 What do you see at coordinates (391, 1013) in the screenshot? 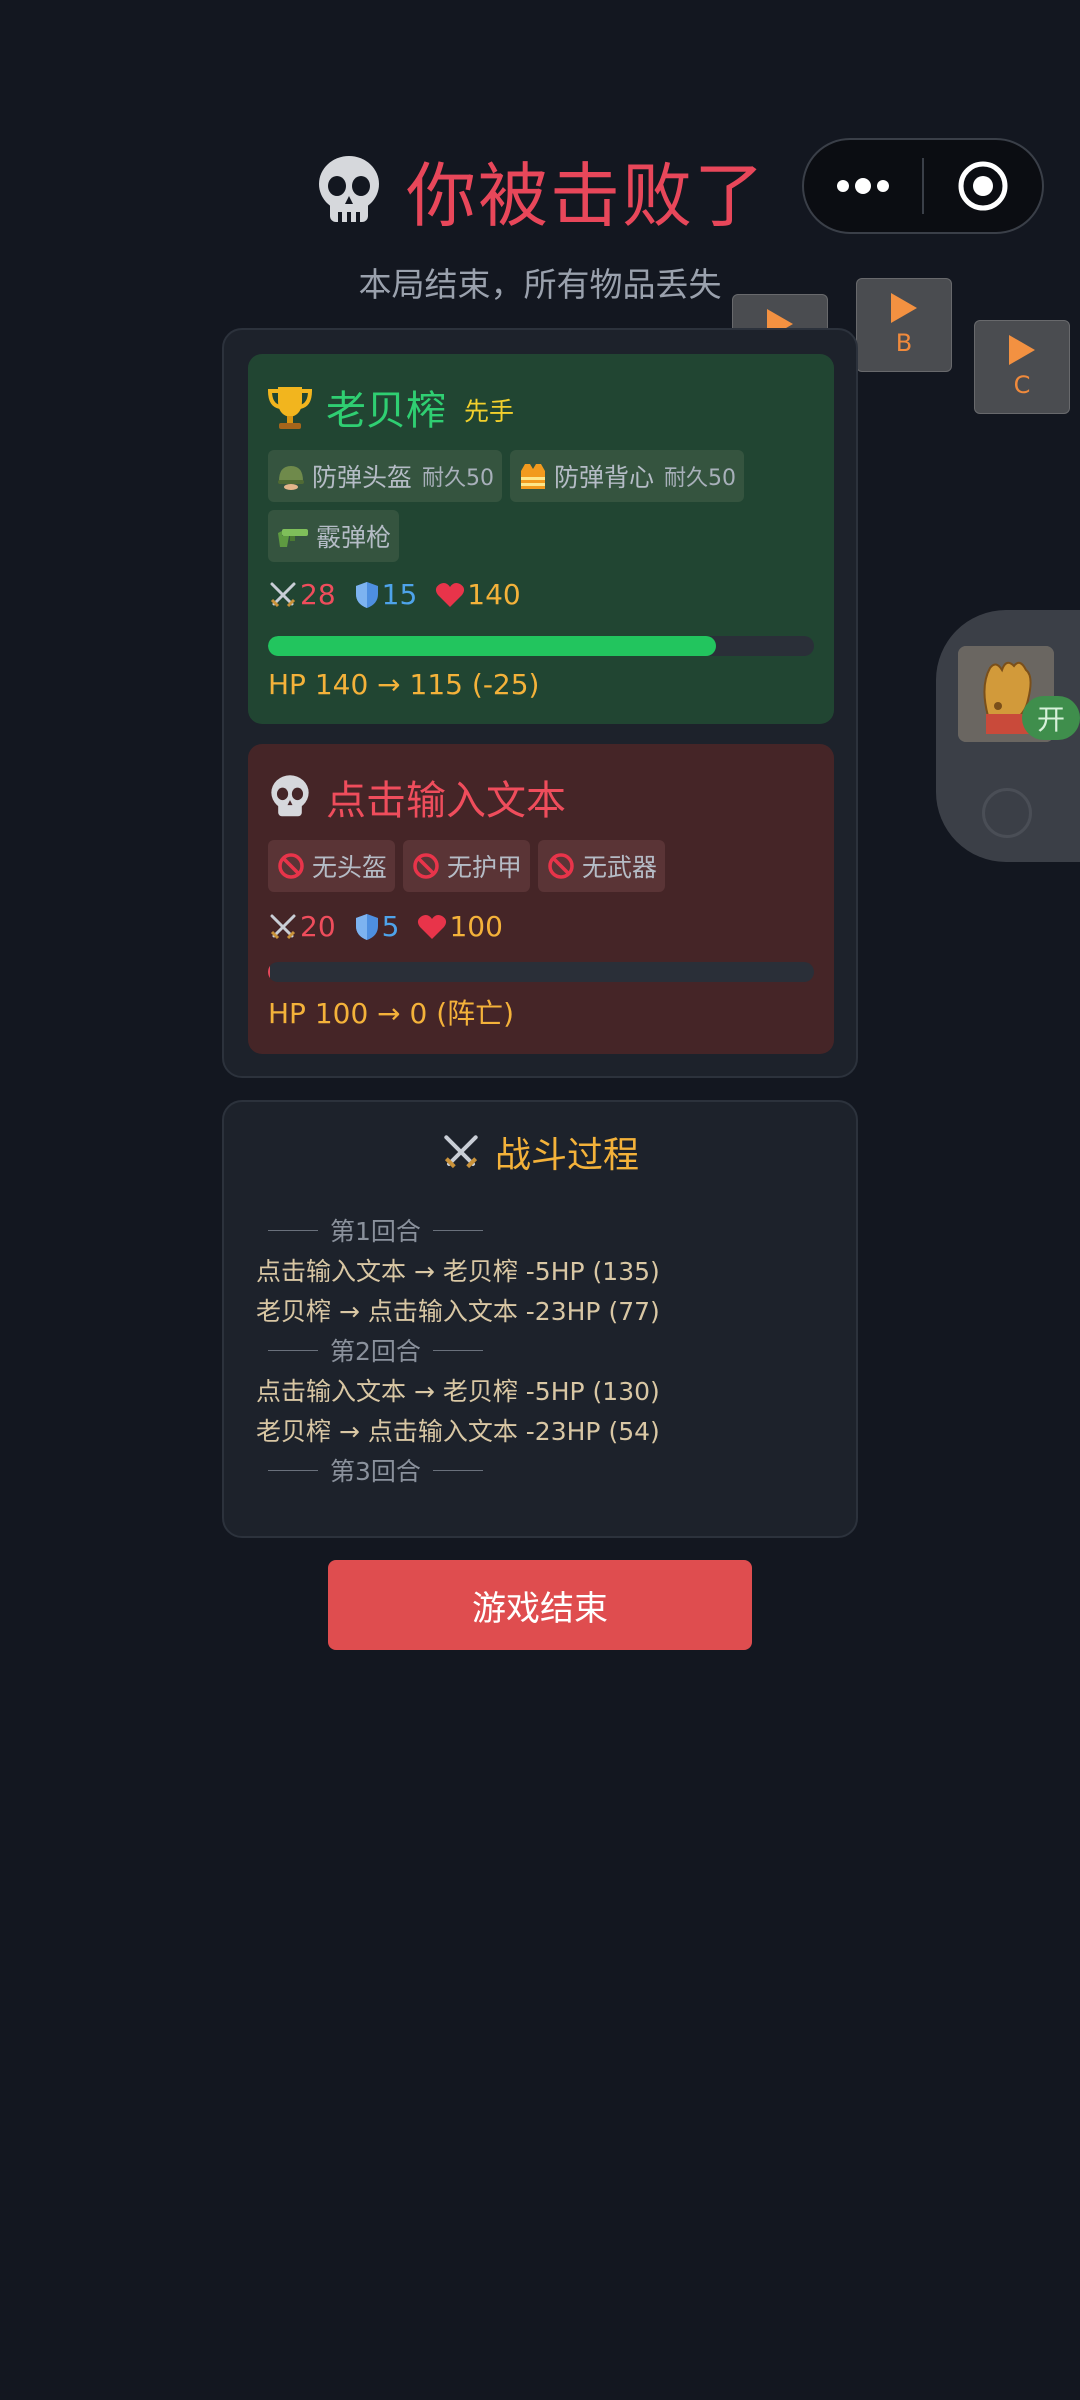
I see `loser-hp-change: HP 100 → 0 (阵亡)` at bounding box center [391, 1013].